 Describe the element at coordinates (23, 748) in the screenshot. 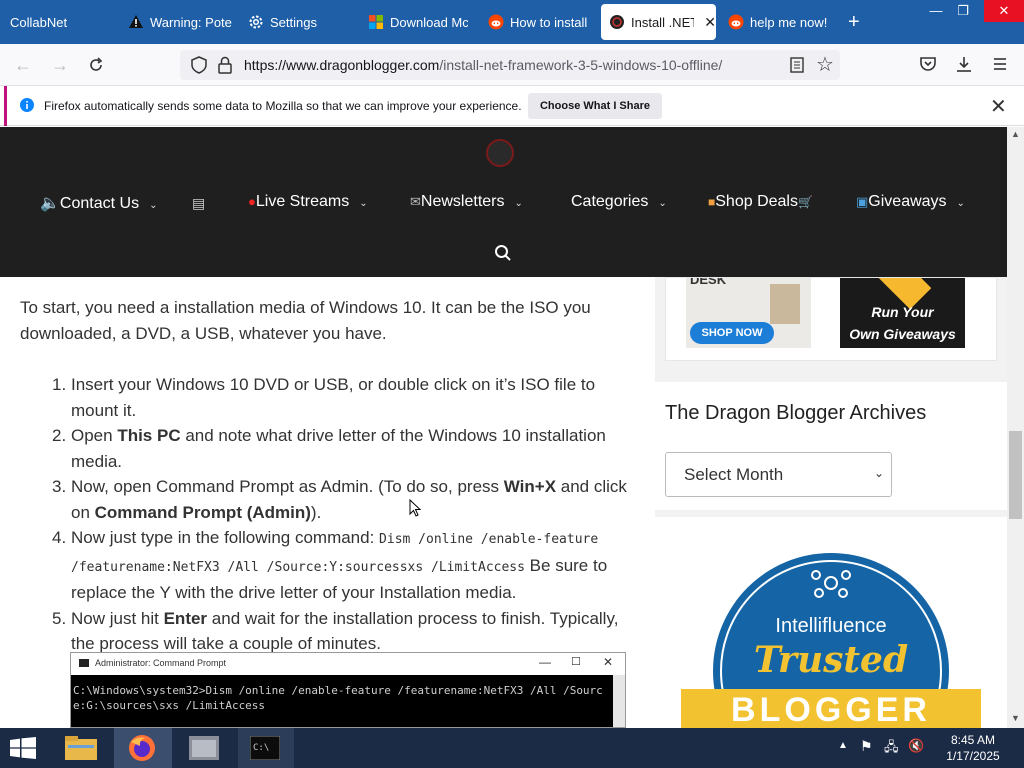

I see `windows-start-icon` at that location.